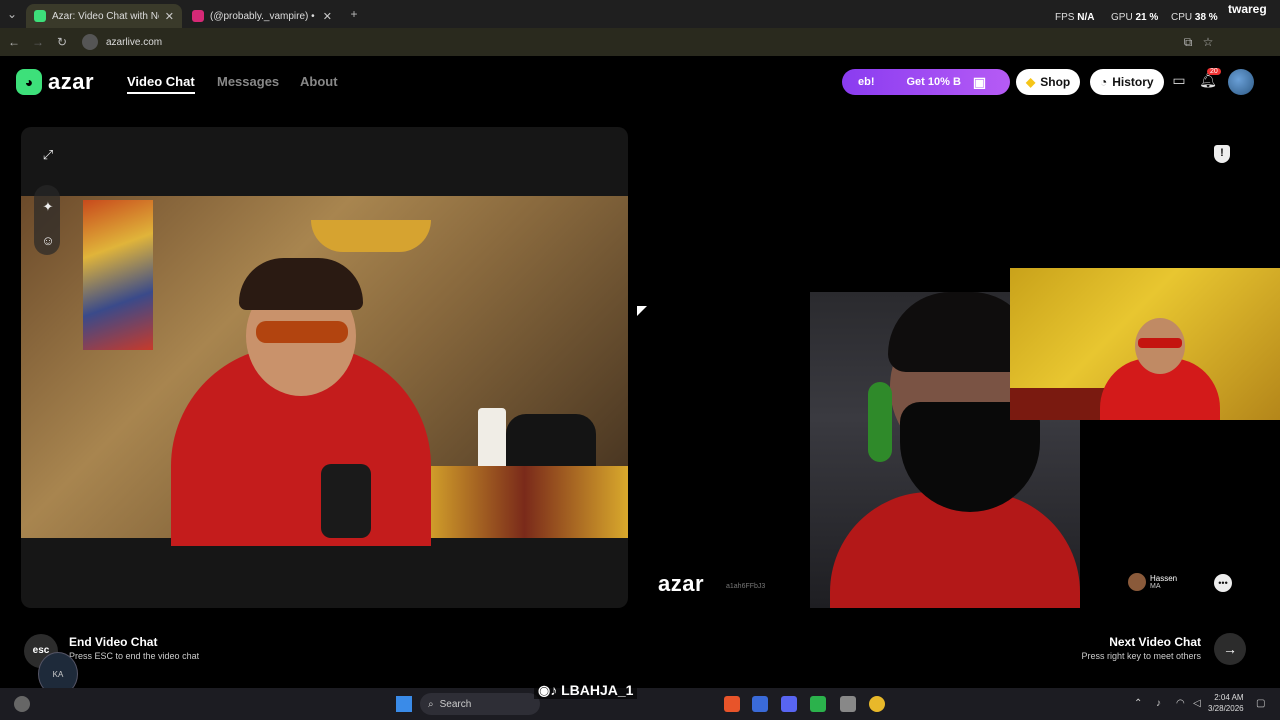 Image resolution: width=1280 pixels, height=720 pixels. I want to click on peer-headset, so click(880, 422).